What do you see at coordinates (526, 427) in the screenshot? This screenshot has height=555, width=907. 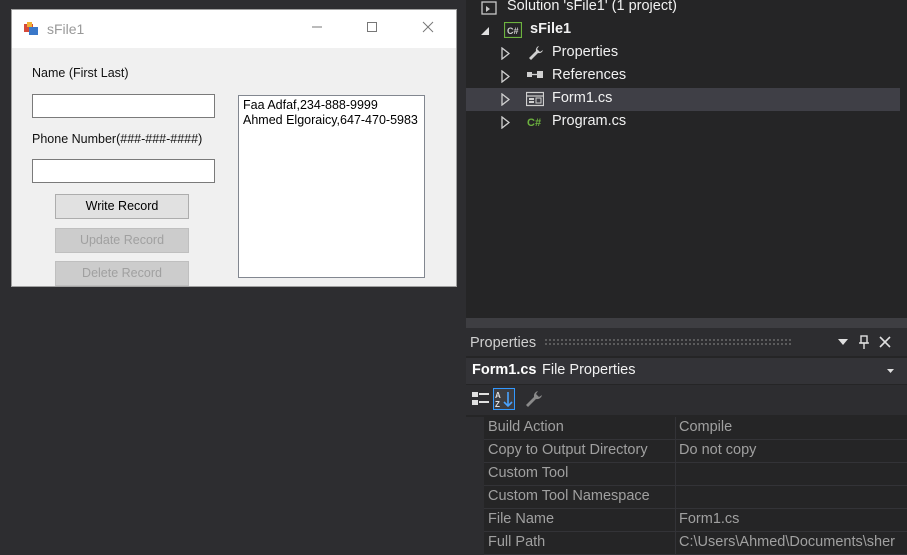 I see `property-name: Build Action` at bounding box center [526, 427].